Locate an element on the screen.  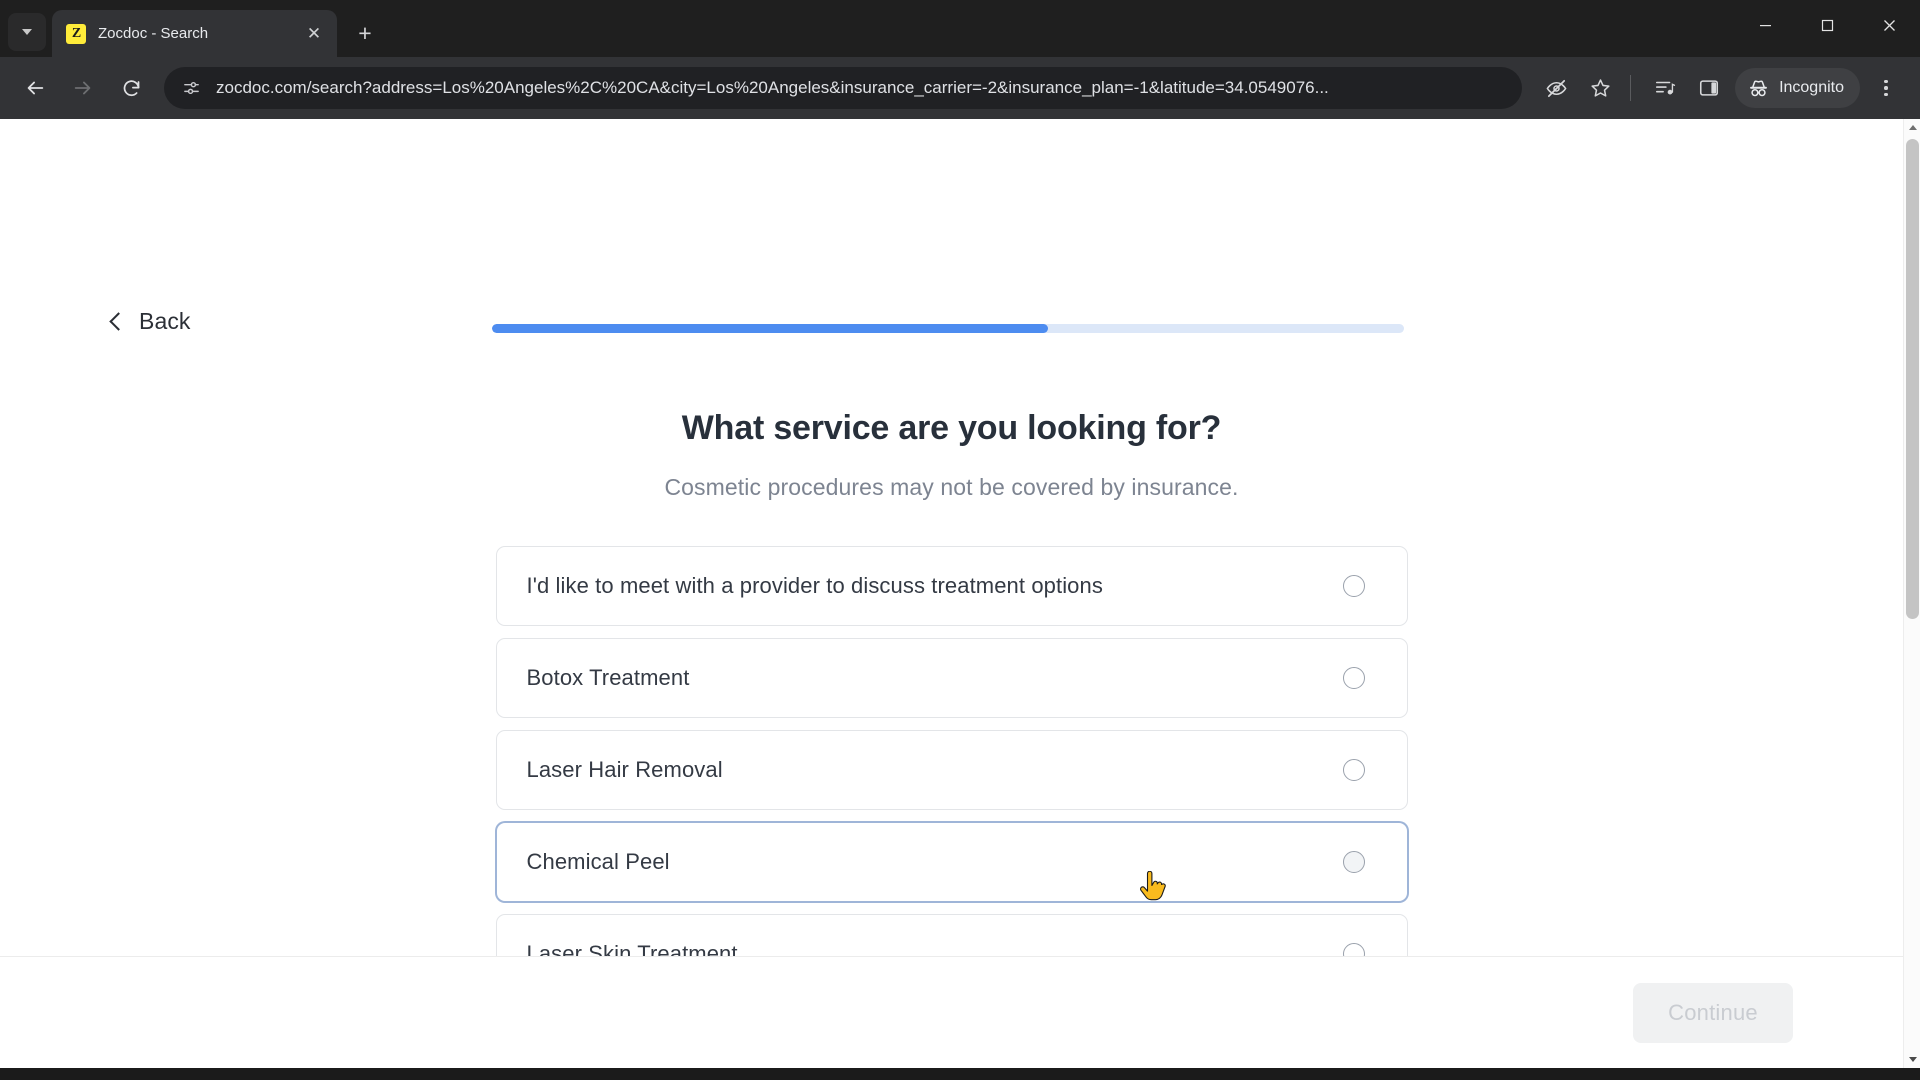
eye-crossed-icon is located at coordinates (1556, 88).